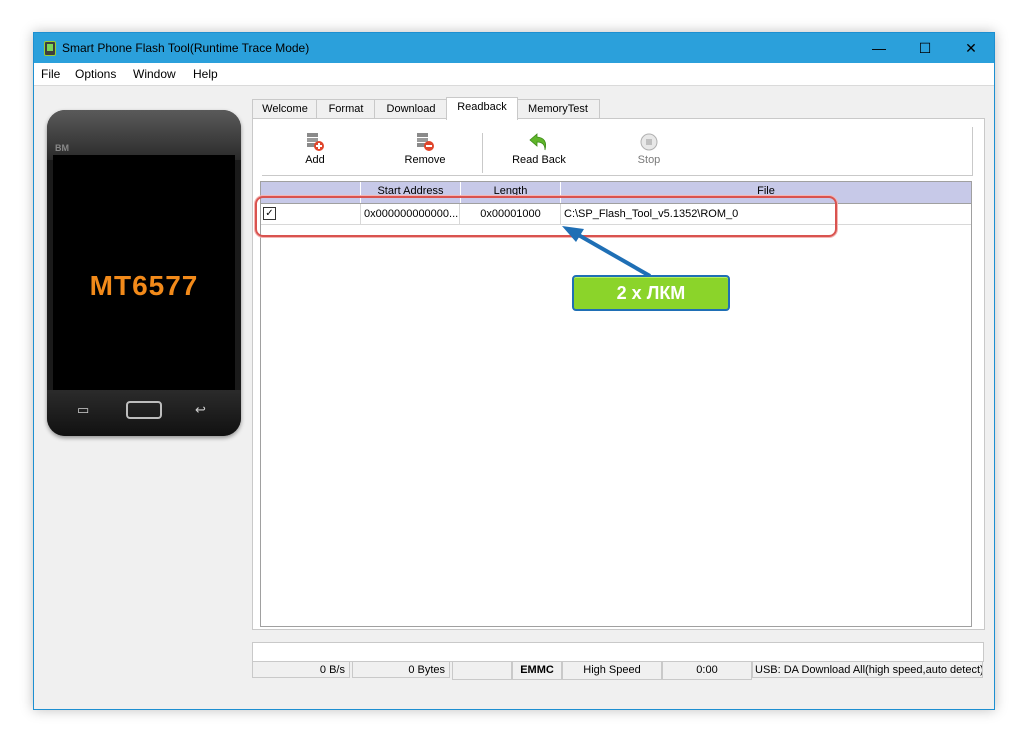 The width and height of the screenshot is (1026, 740). Describe the element at coordinates (925, 48) in the screenshot. I see `maximize-button: ☐` at that location.